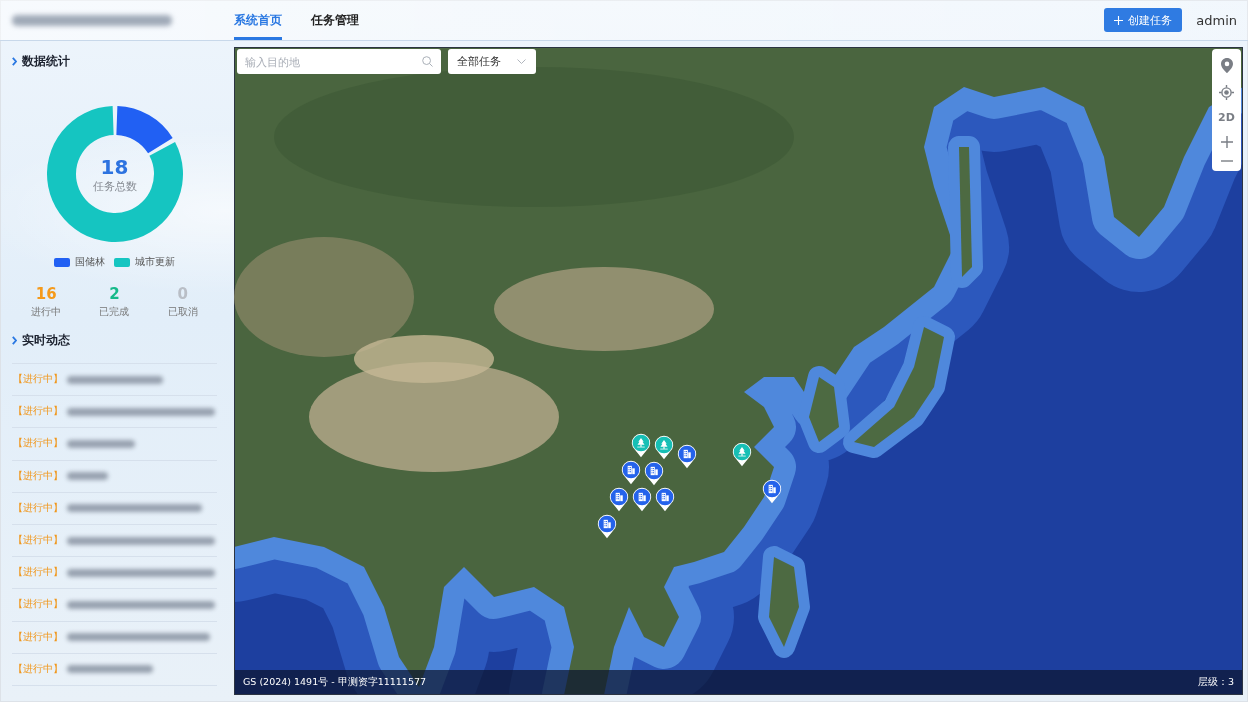 The image size is (1248, 702). Describe the element at coordinates (114, 167) in the screenshot. I see `total-count: 18` at that location.